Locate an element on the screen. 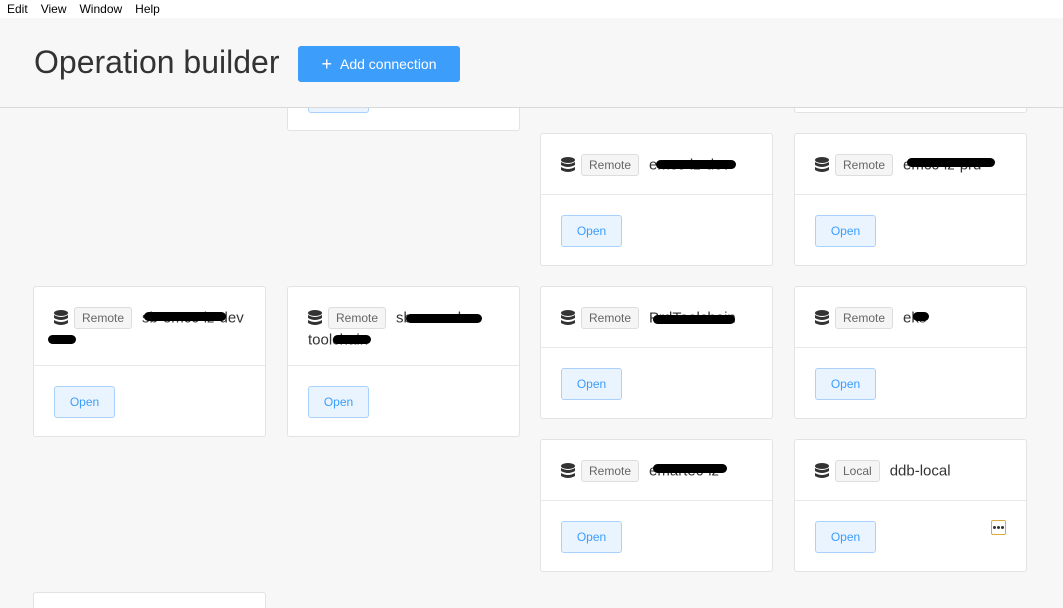 This screenshot has height=608, width=1063. card-header: Remoteeks is located at coordinates (910, 317).